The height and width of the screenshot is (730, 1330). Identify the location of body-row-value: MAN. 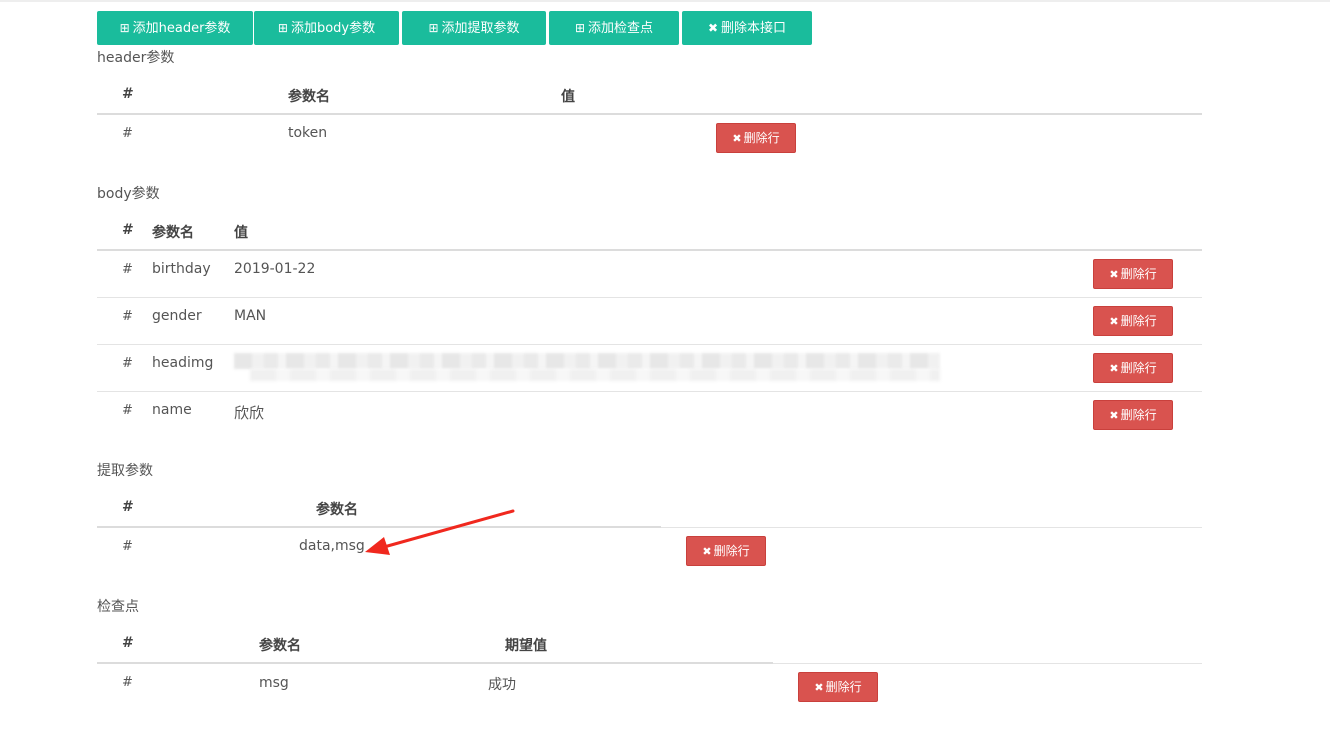
(250, 316).